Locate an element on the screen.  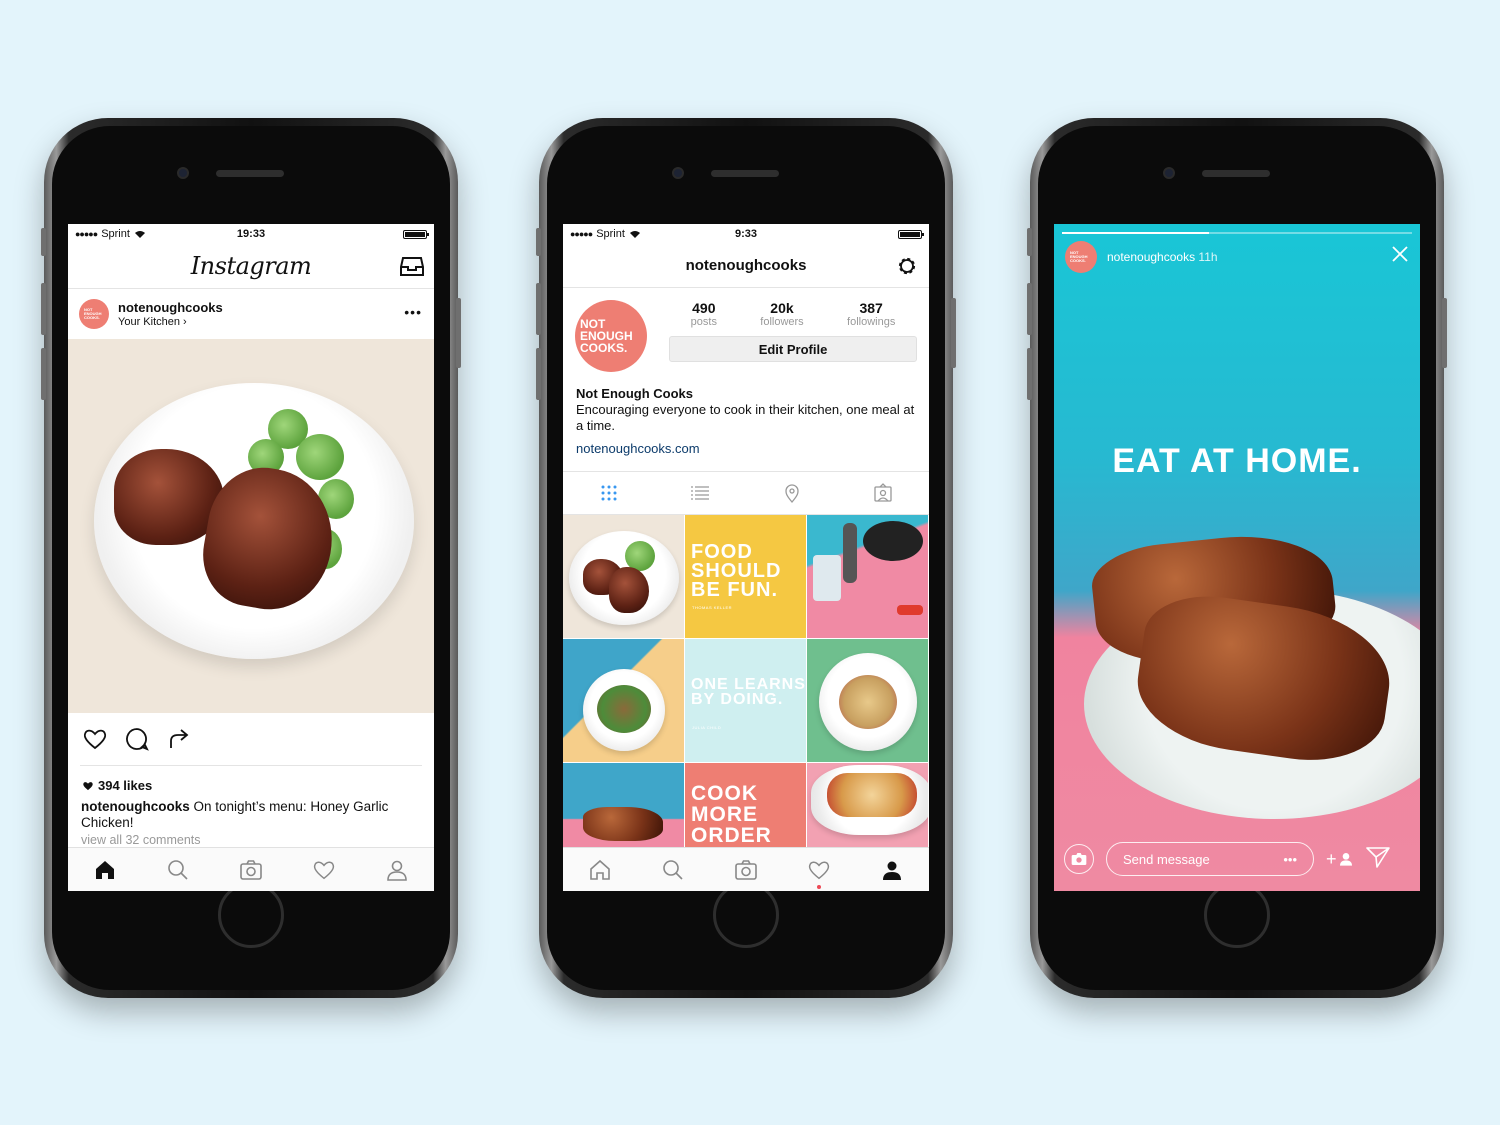
close-icon is located at coordinates (1400, 256).